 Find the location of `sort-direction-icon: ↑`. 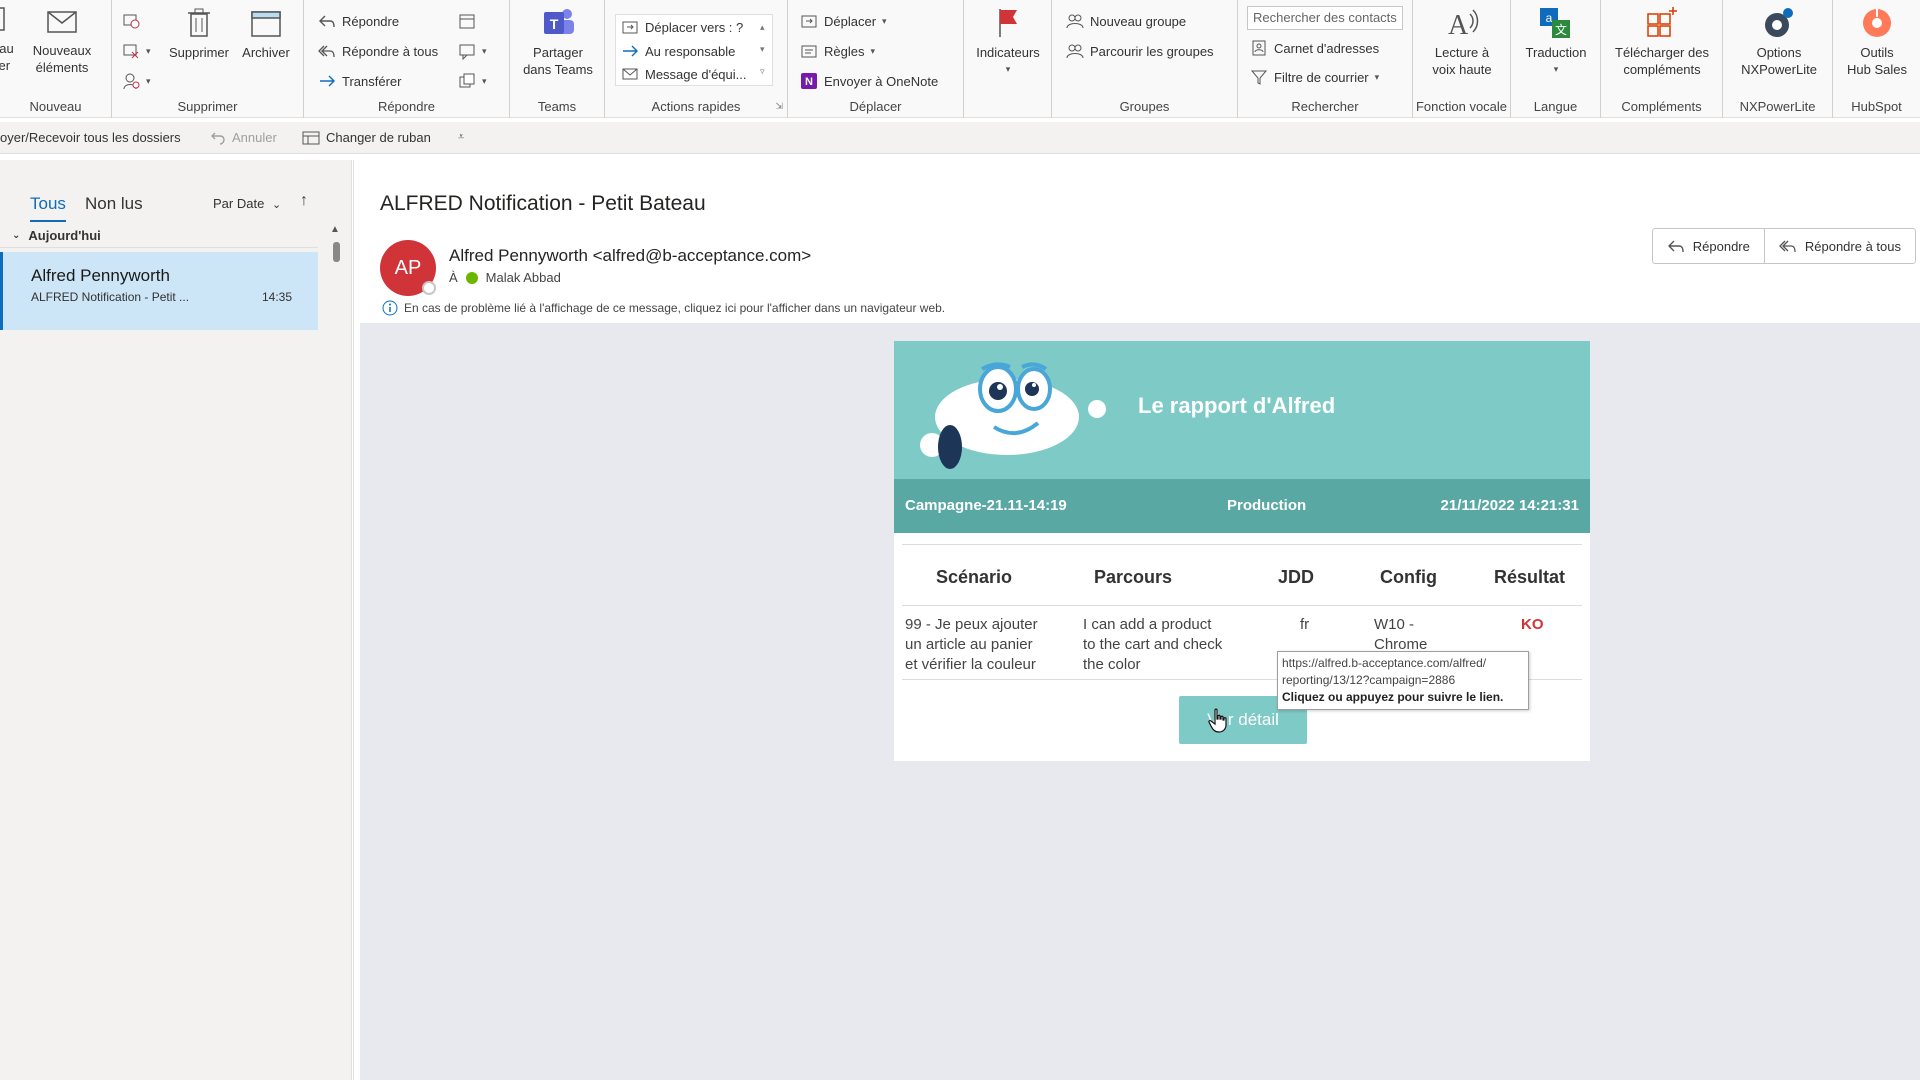

sort-direction-icon: ↑ is located at coordinates (304, 201).